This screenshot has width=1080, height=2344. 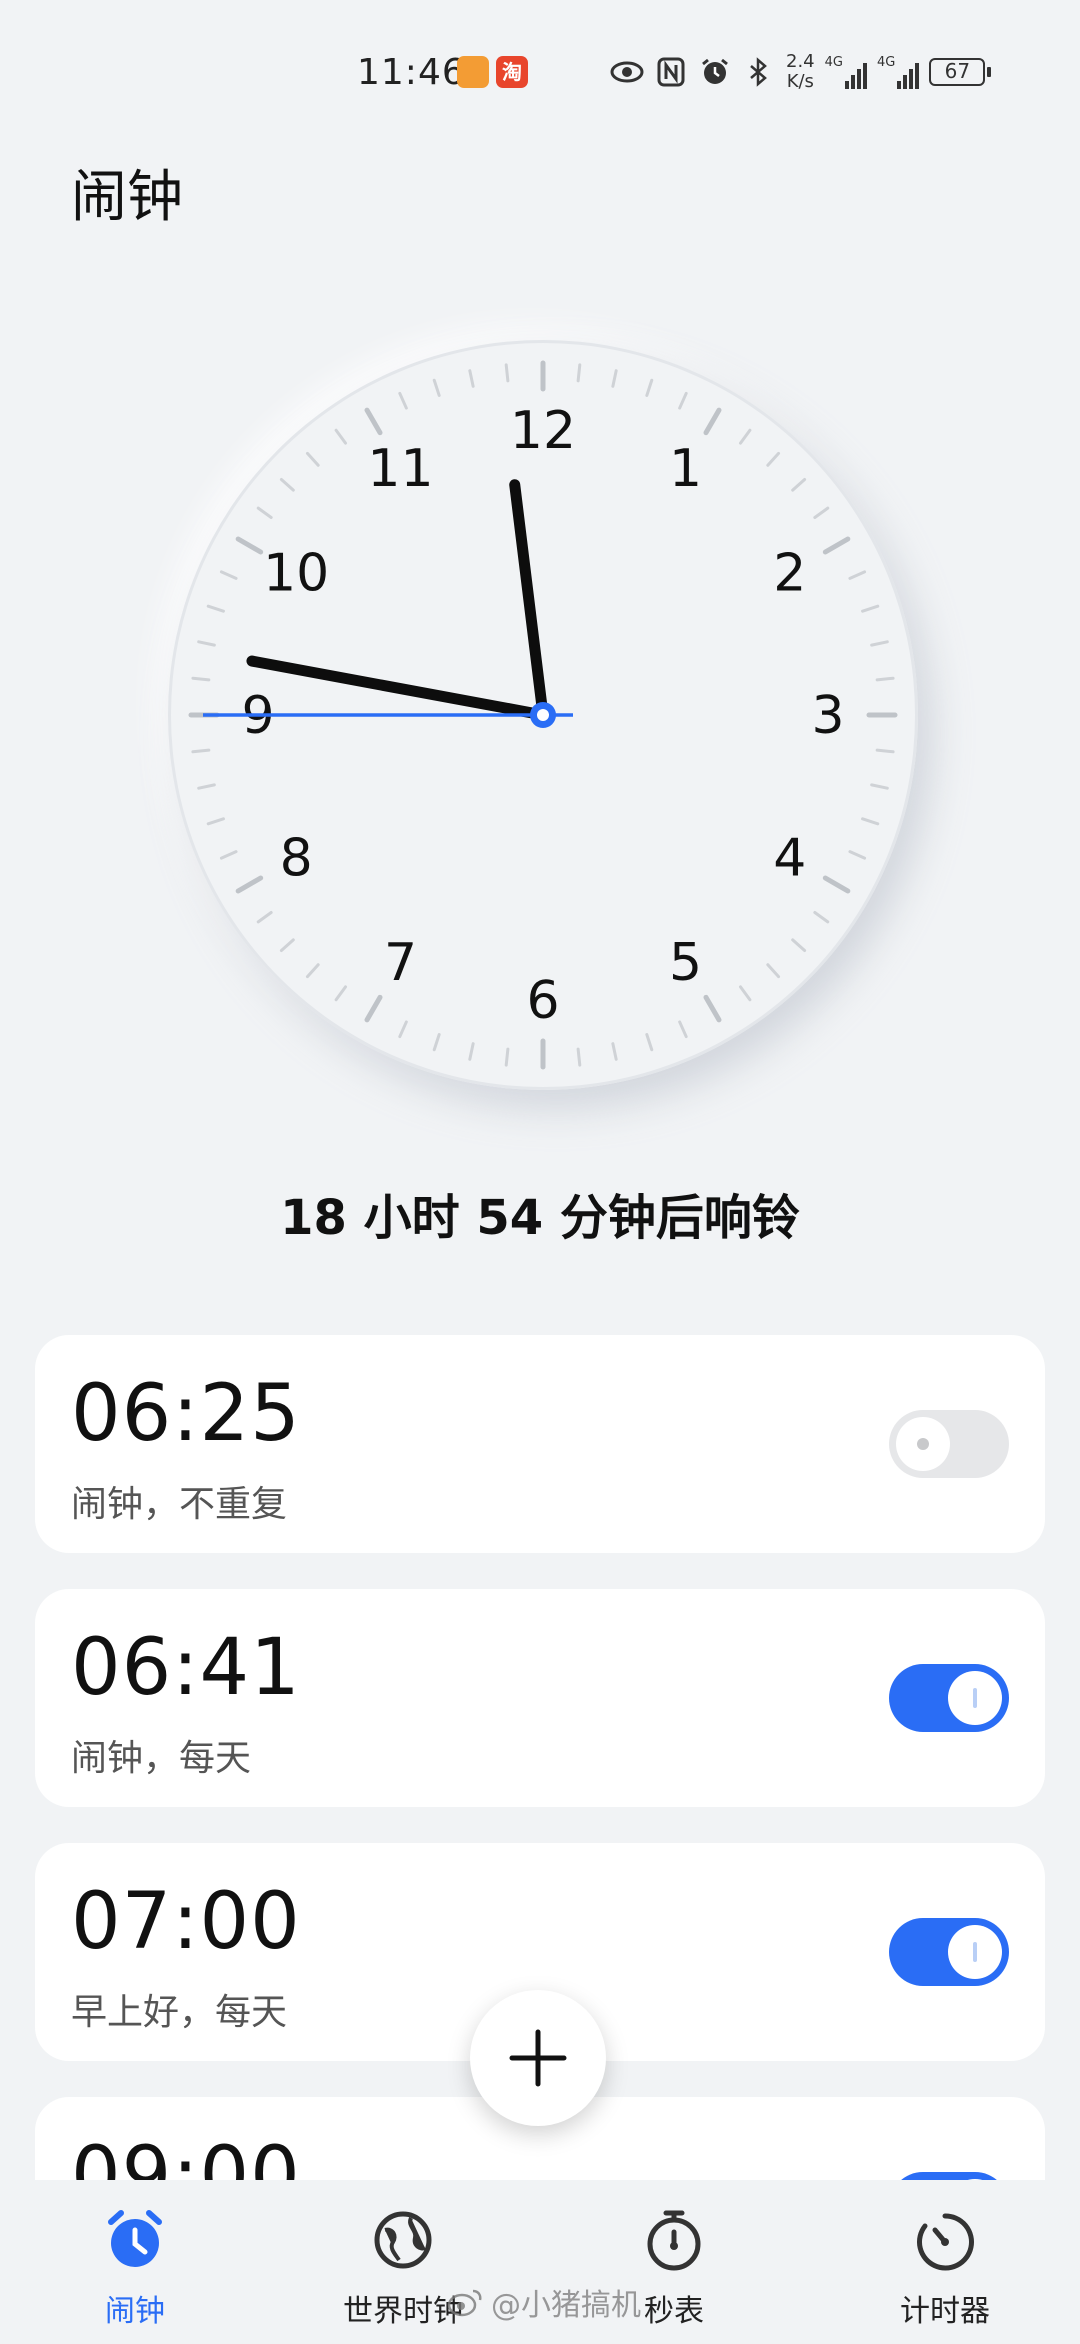 What do you see at coordinates (627, 72) in the screenshot?
I see `eye-icon` at bounding box center [627, 72].